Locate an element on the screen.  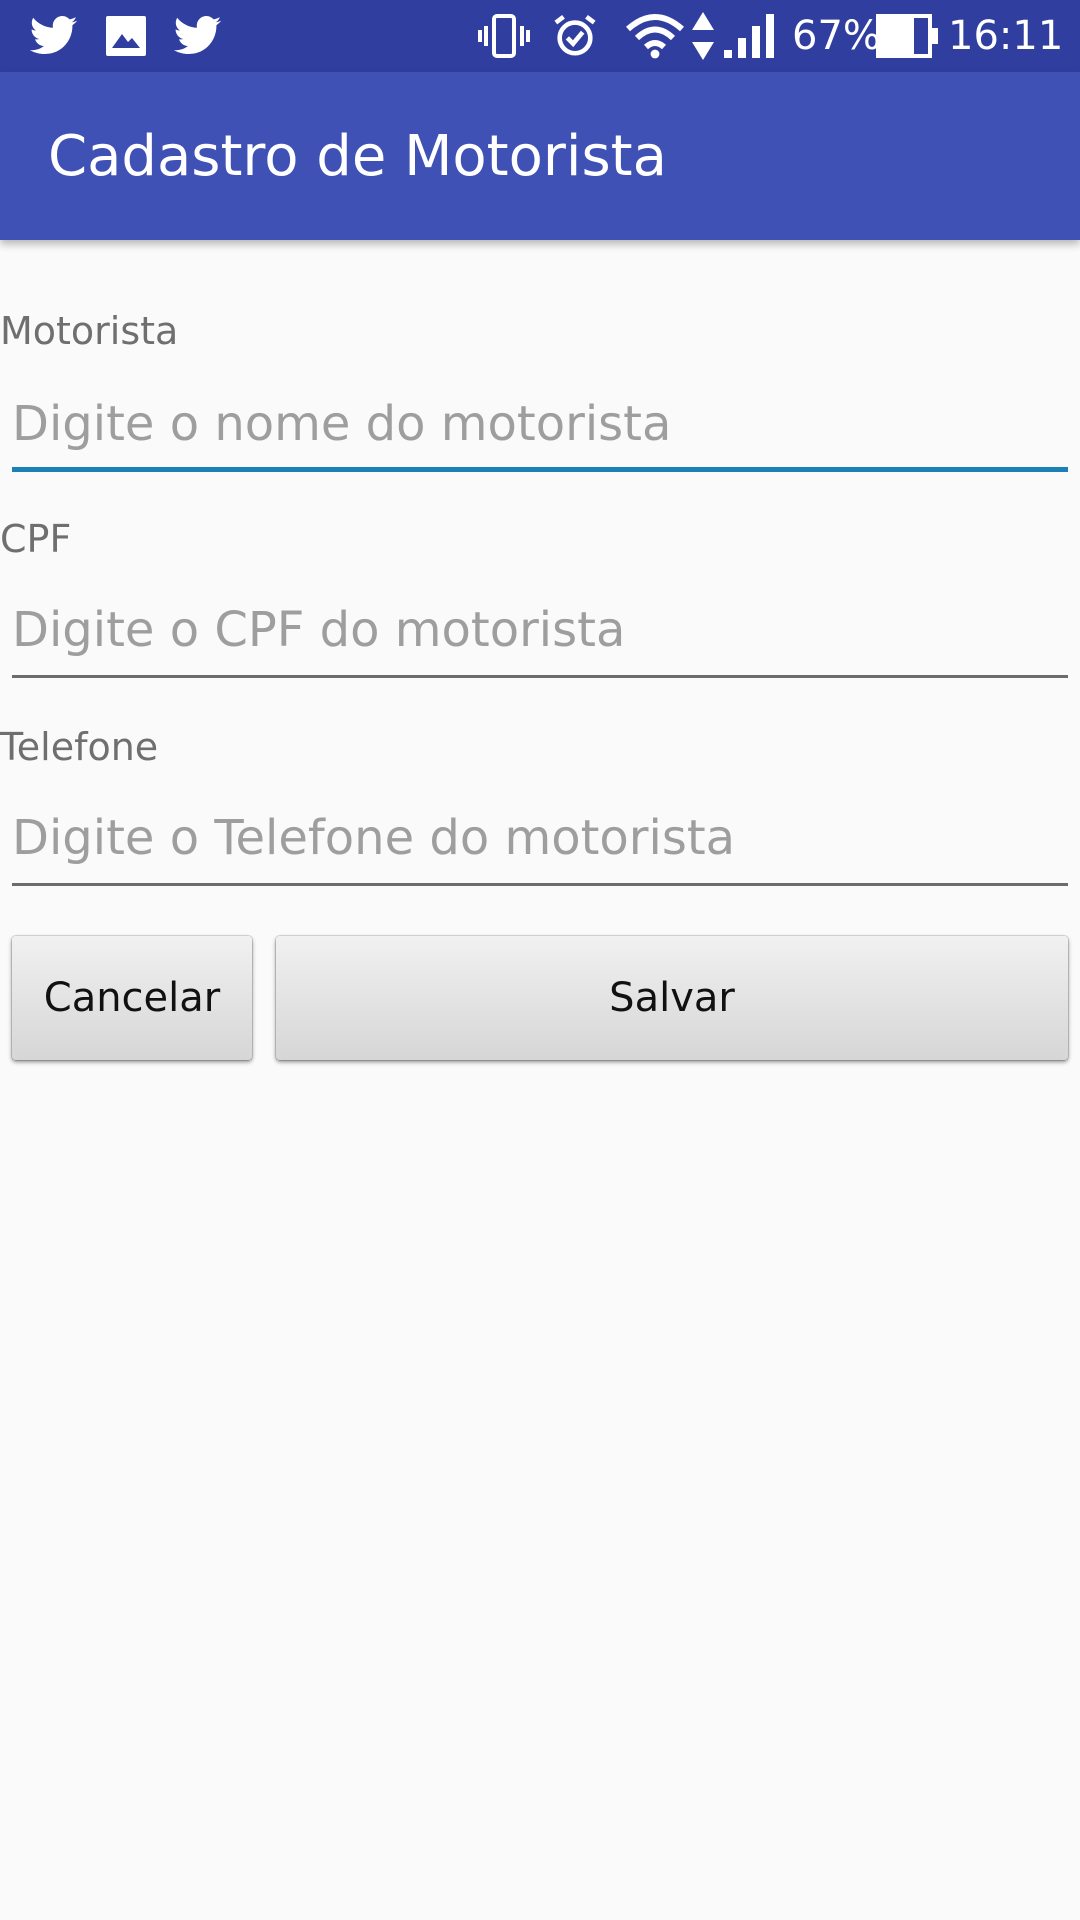
motorista-label: Motorista is located at coordinates (89, 331).